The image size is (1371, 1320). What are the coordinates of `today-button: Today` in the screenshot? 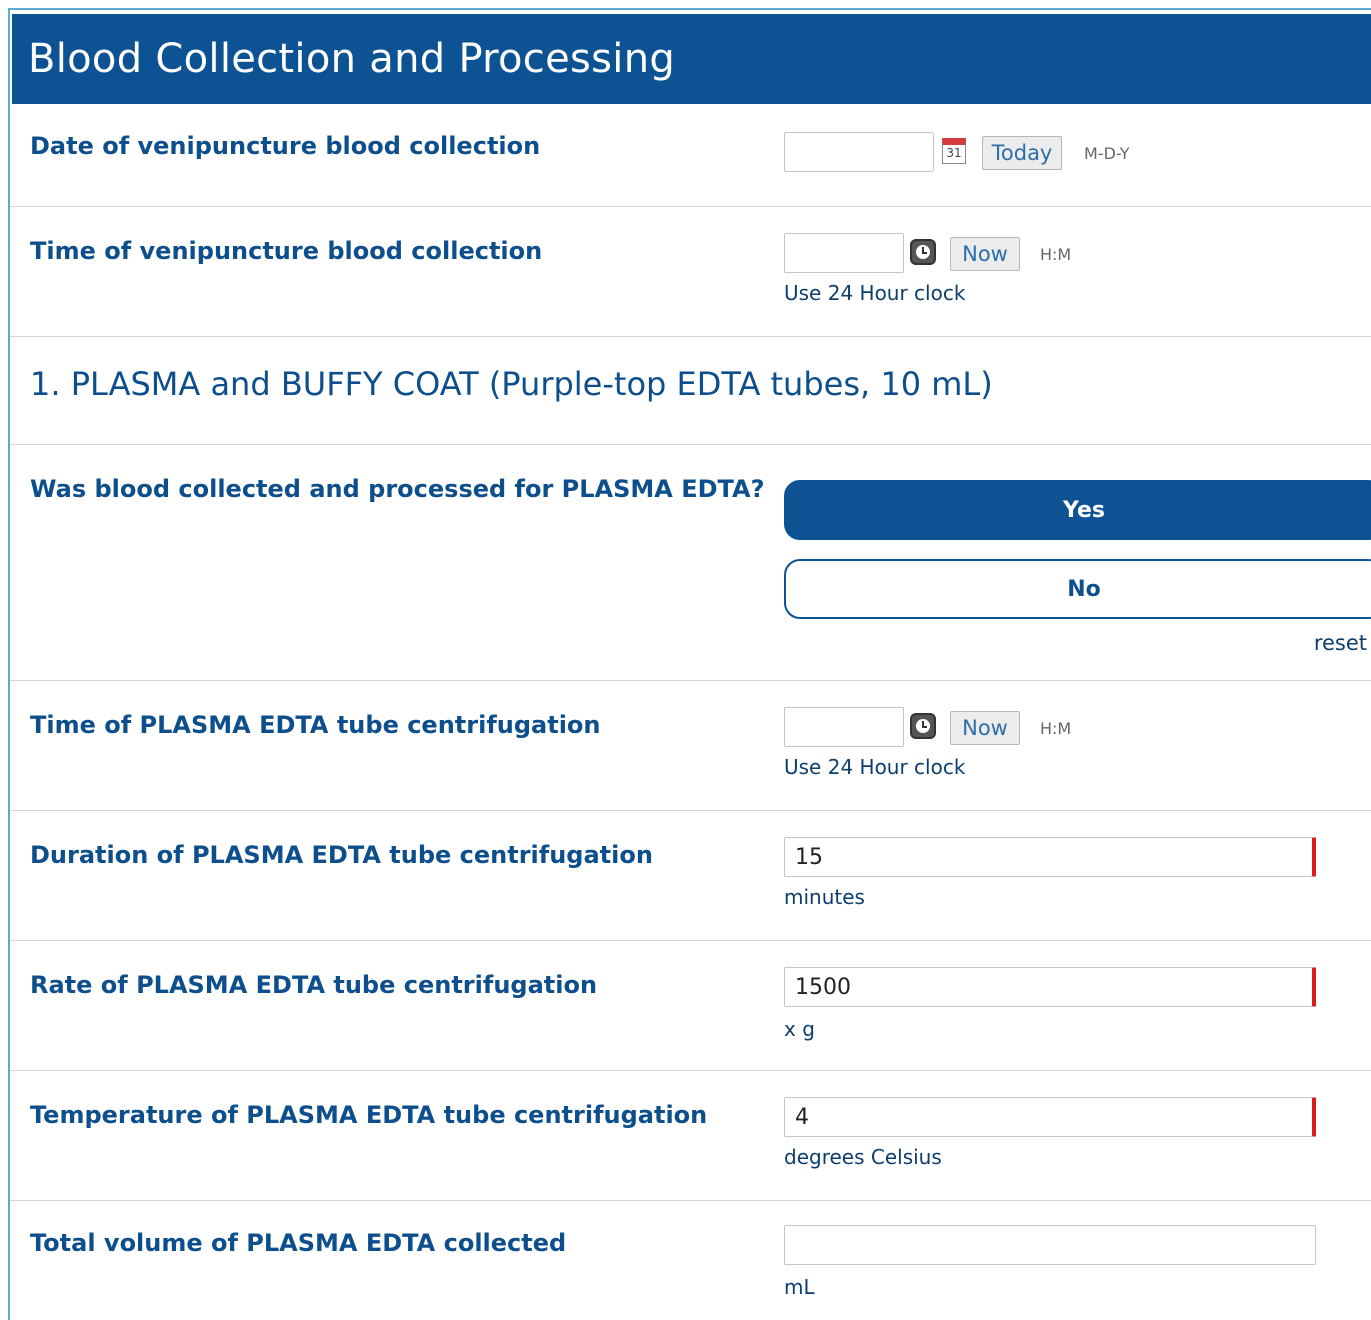 It's located at (1022, 153).